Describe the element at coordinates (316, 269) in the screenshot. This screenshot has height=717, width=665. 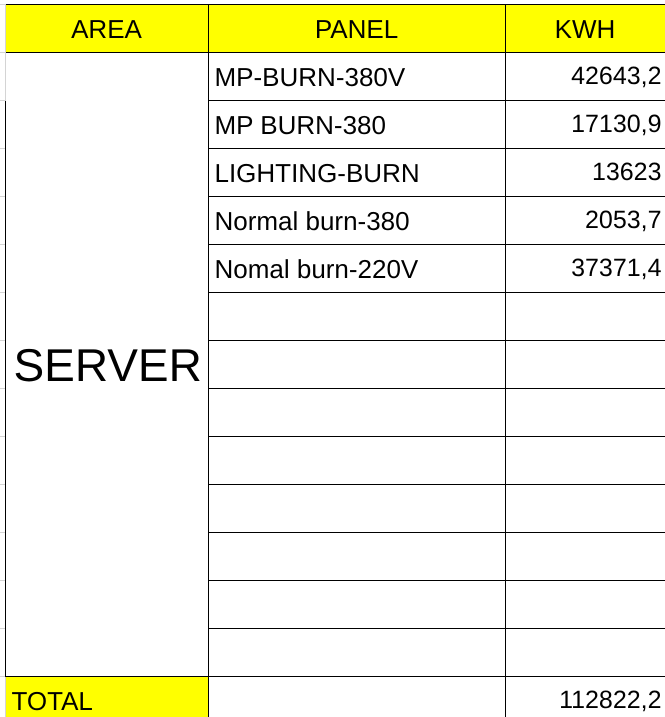
I see `panel-name: Nomal burn-220V` at that location.